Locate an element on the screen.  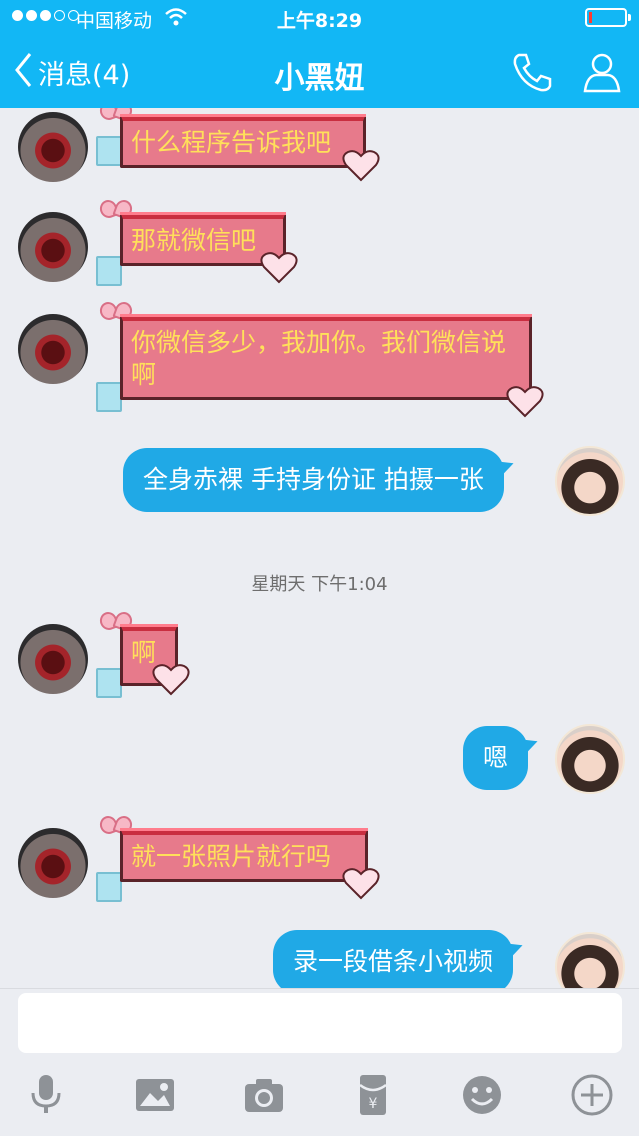
image-icon is located at coordinates (155, 1095).